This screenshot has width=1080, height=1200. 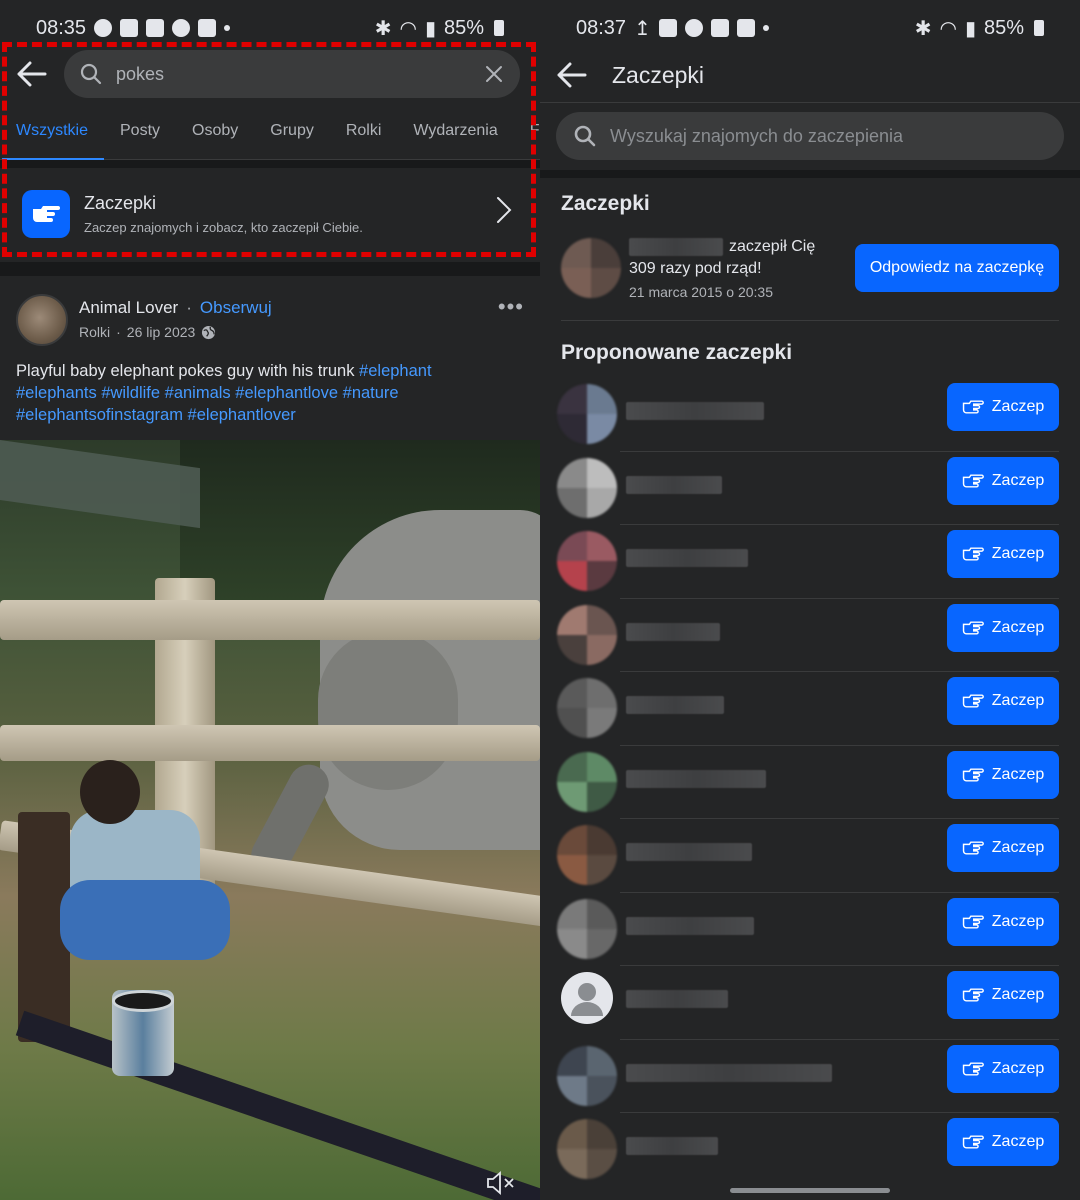 What do you see at coordinates (642, 28) in the screenshot?
I see `upload-icon: ↥` at bounding box center [642, 28].